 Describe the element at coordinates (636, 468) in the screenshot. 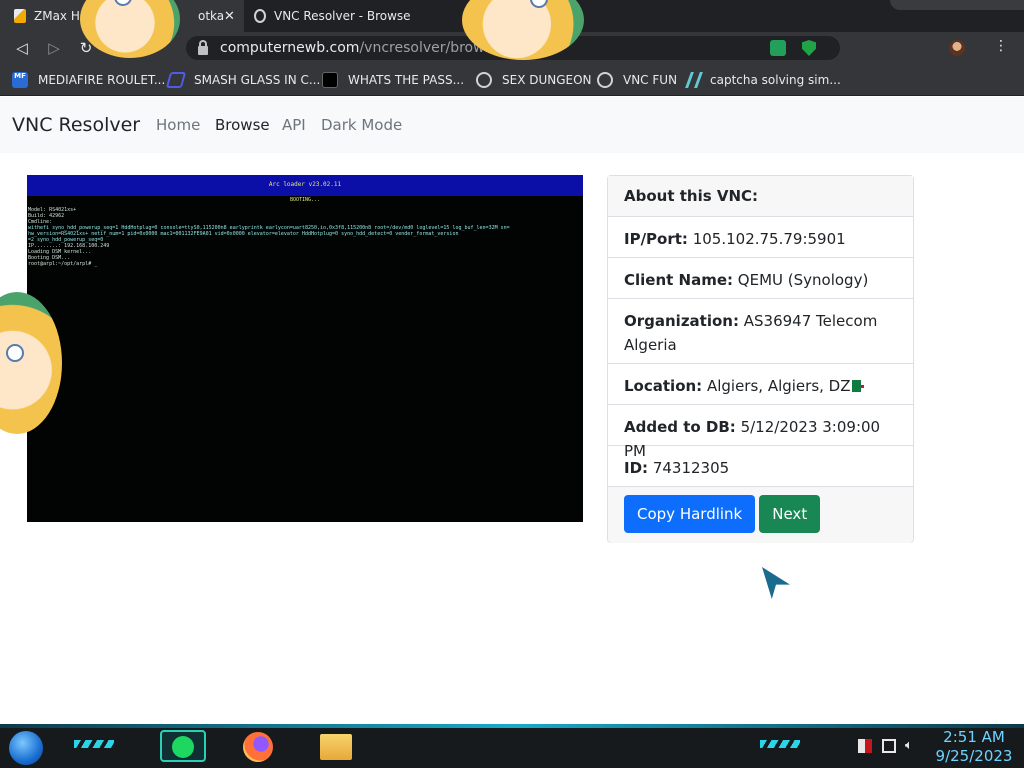

I see `id-label: ID:` at that location.